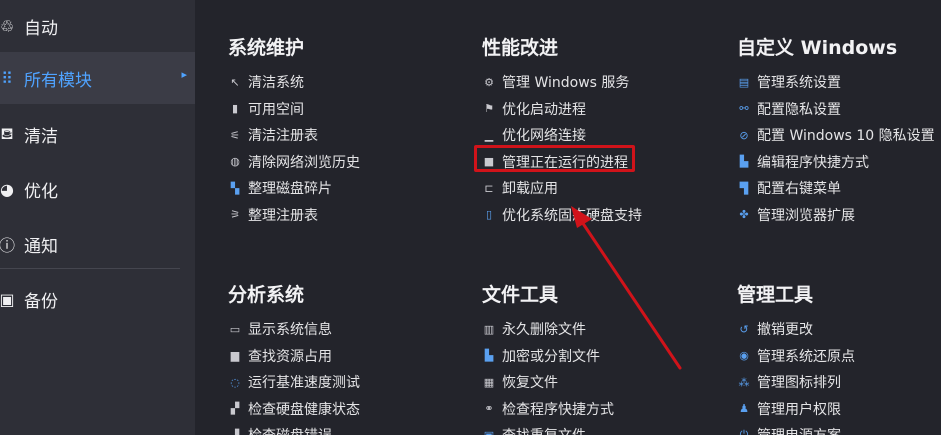 Image resolution: width=941 pixels, height=435 pixels. I want to click on module-system-settings: ▤ 管理系统设置, so click(836, 82).